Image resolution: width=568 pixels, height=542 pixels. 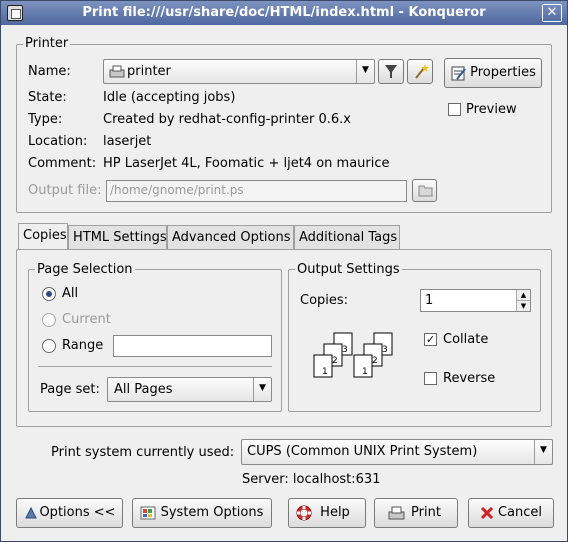 I want to click on page-set-combo: All Pages ▼, so click(x=189, y=389).